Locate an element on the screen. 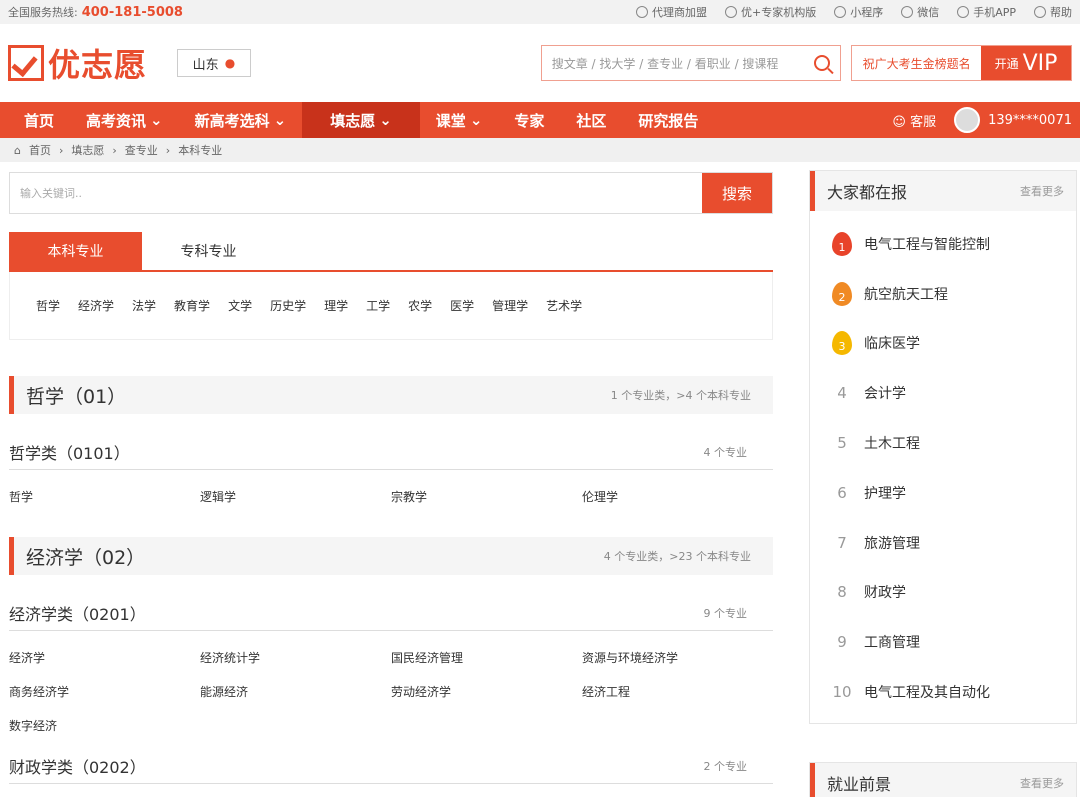 This screenshot has width=1080, height=797. hotline-number: 400-181-5008 is located at coordinates (132, 12).